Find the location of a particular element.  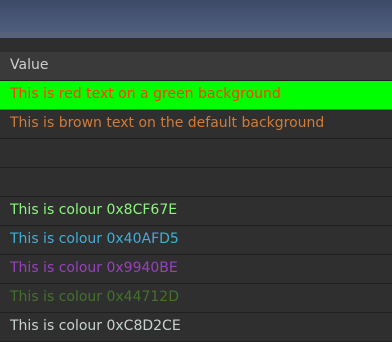

table-row: This is colour 0x44712D is located at coordinates (196, 298).